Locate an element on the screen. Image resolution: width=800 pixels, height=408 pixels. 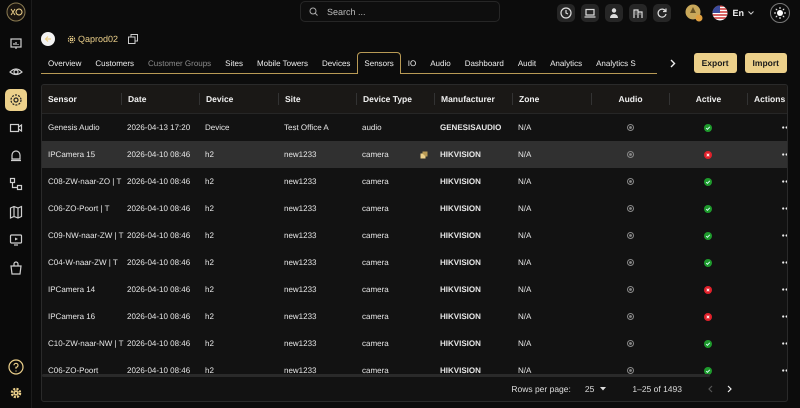
clock-icon is located at coordinates (566, 12).